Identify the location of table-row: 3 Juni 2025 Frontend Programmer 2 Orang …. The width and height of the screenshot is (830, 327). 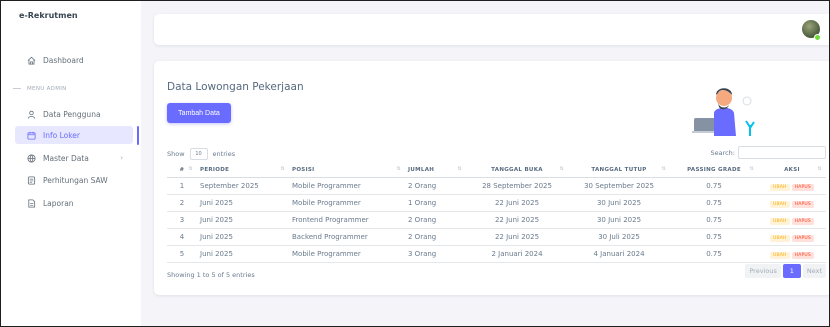
(496, 220).